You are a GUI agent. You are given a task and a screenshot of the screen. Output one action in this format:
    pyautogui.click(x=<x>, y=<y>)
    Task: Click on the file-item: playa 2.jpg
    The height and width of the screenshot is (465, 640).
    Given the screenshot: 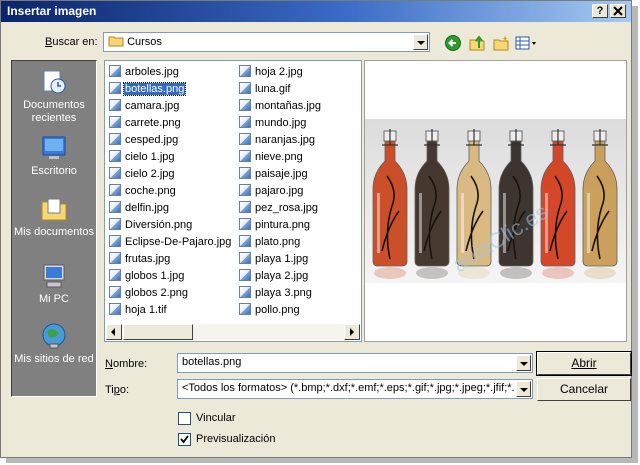 What is the action you would take?
    pyautogui.click(x=274, y=276)
    